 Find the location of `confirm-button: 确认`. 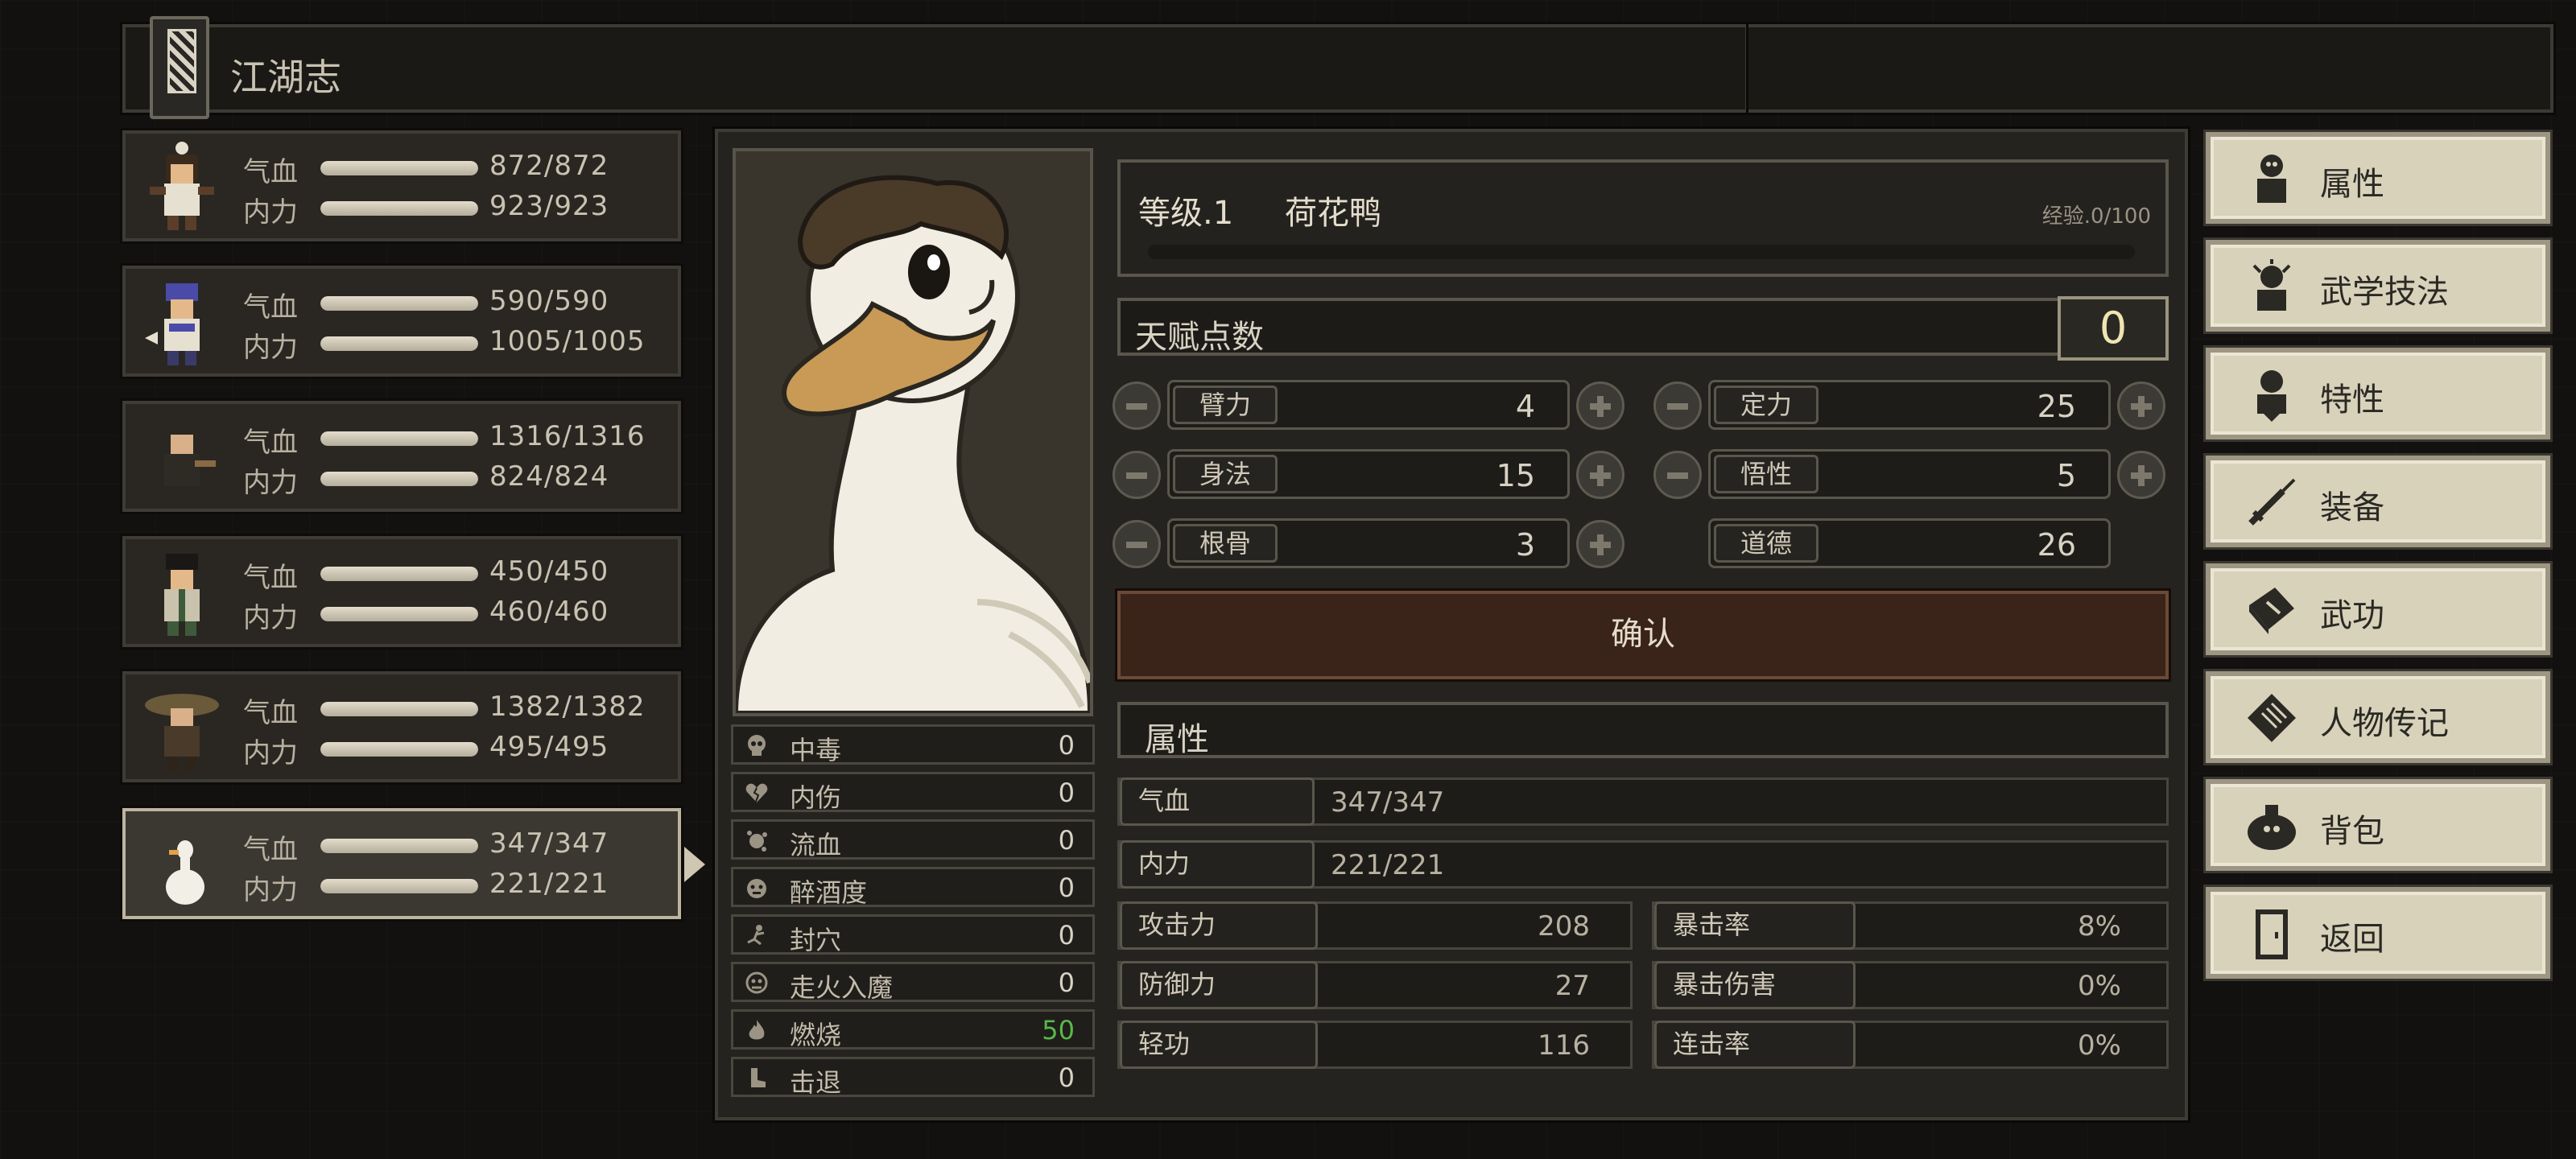

confirm-button: 确认 is located at coordinates (1643, 635).